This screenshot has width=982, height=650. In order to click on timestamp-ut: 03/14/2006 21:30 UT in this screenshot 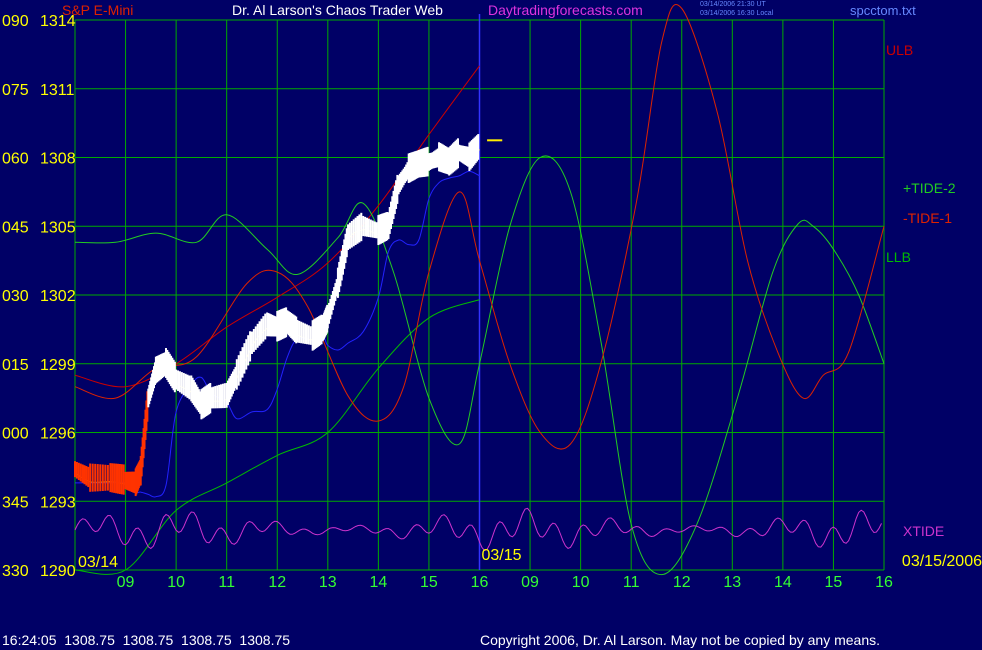, I will do `click(733, 4)`.